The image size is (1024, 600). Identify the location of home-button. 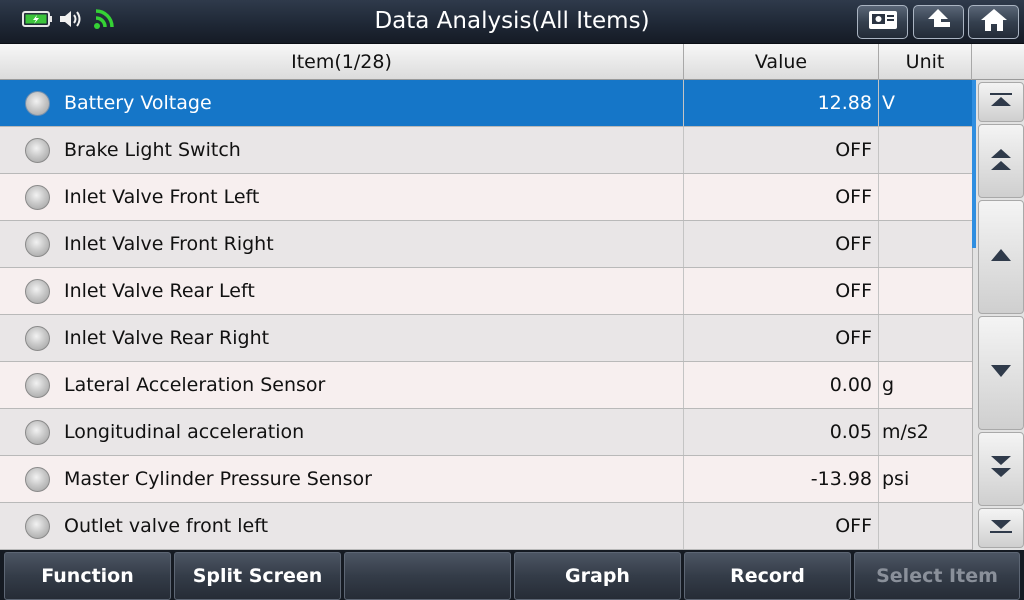
(993, 22).